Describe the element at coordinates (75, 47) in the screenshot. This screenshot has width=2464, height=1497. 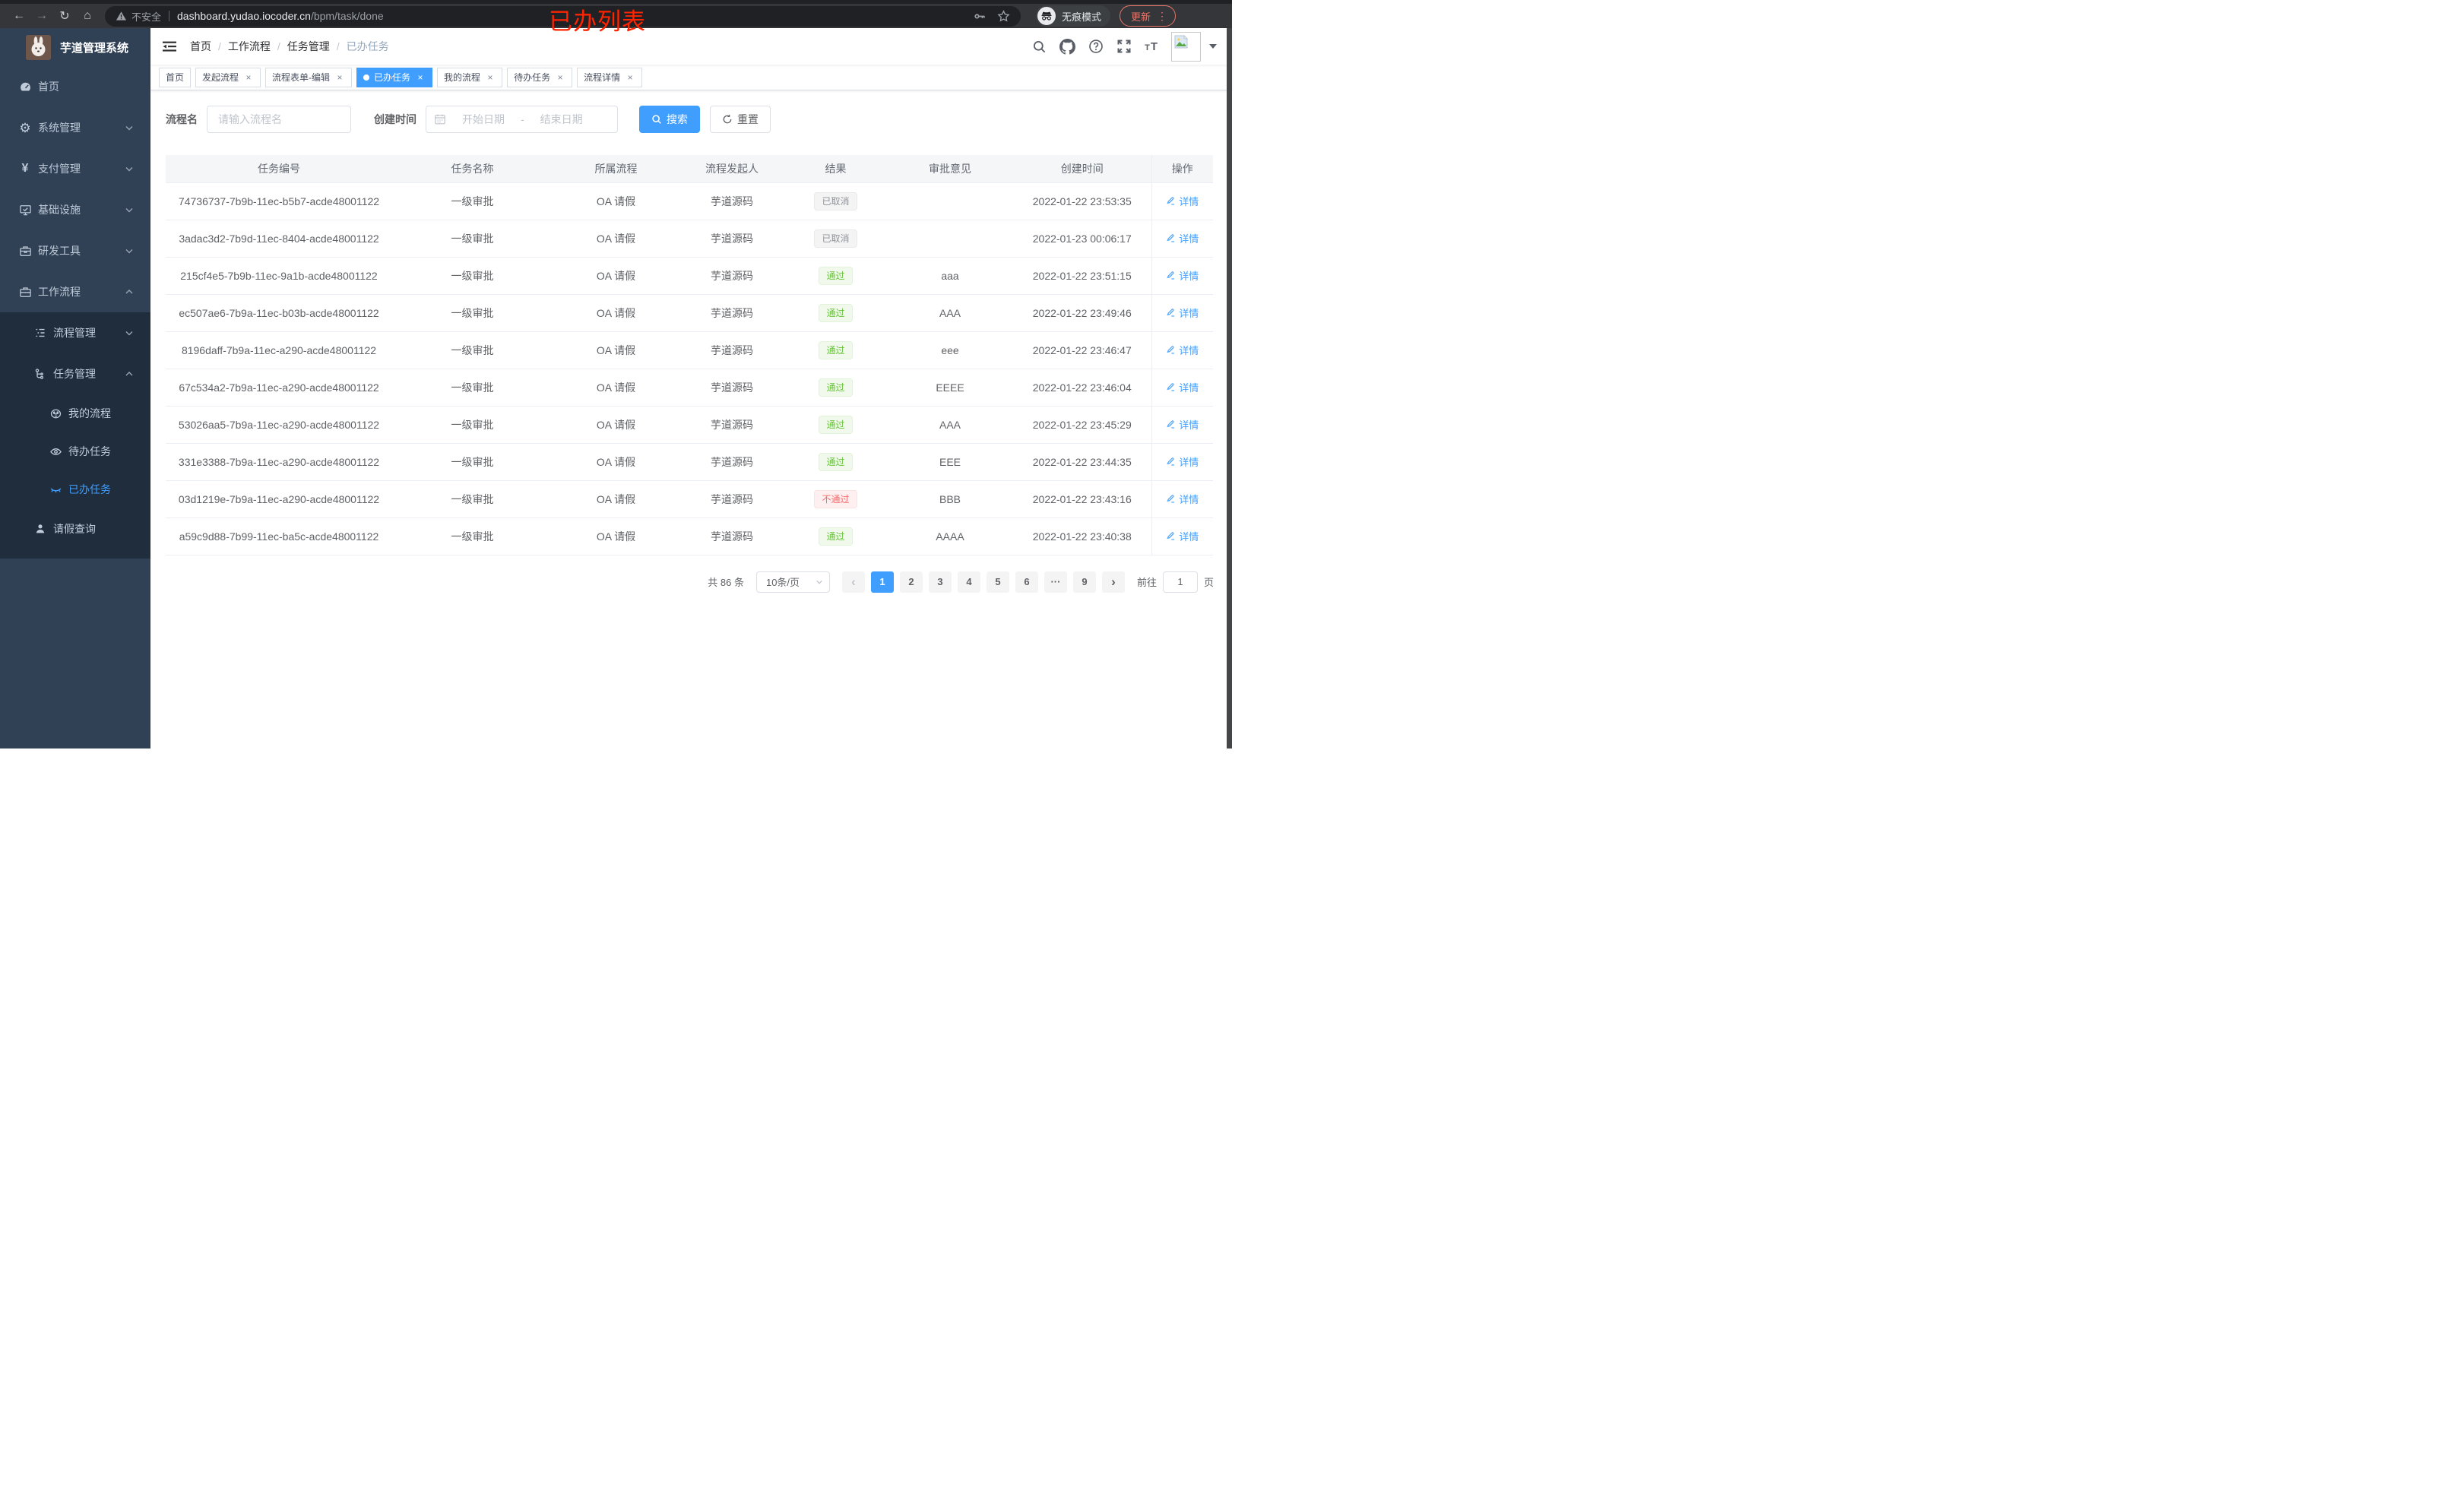
I see `app-logo-row: 芋道管理系统` at that location.